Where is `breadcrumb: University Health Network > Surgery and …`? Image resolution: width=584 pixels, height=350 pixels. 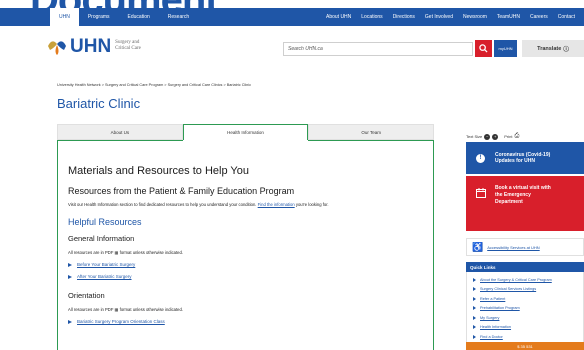 breadcrumb: University Health Network > Surgery and … is located at coordinates (154, 85).